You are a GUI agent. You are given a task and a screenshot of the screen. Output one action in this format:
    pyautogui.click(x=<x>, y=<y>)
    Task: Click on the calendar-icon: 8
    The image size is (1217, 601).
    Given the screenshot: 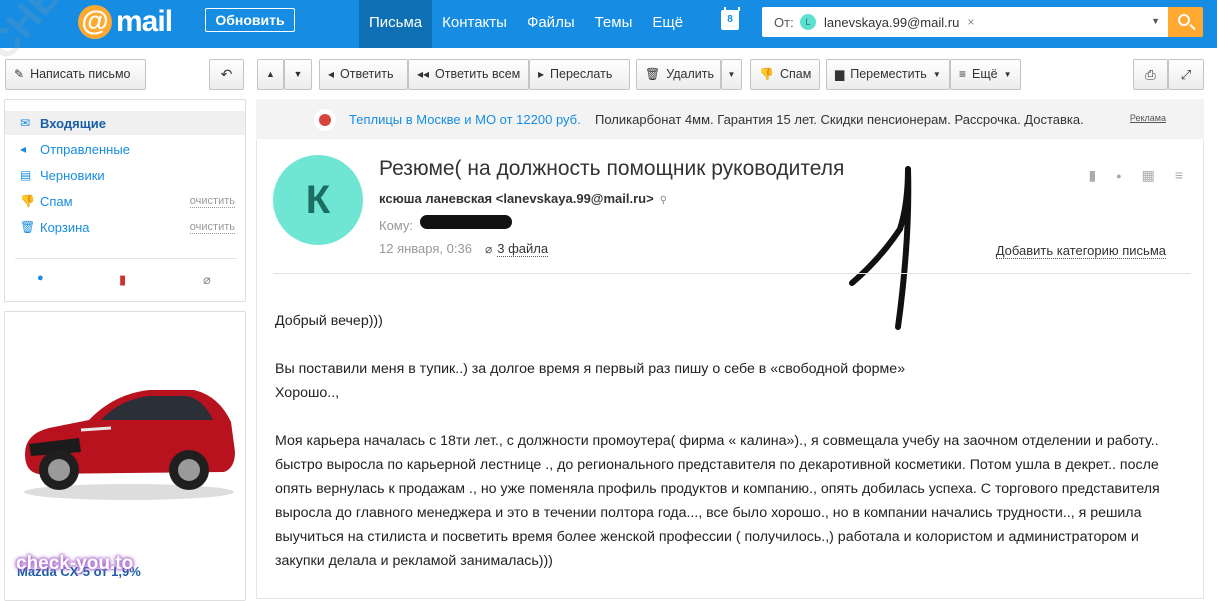 What is the action you would take?
    pyautogui.click(x=730, y=18)
    